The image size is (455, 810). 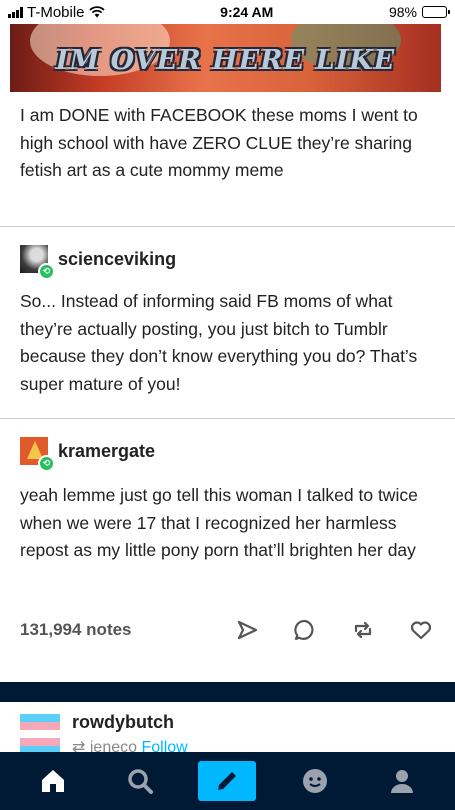 What do you see at coordinates (315, 781) in the screenshot?
I see `activity-icon` at bounding box center [315, 781].